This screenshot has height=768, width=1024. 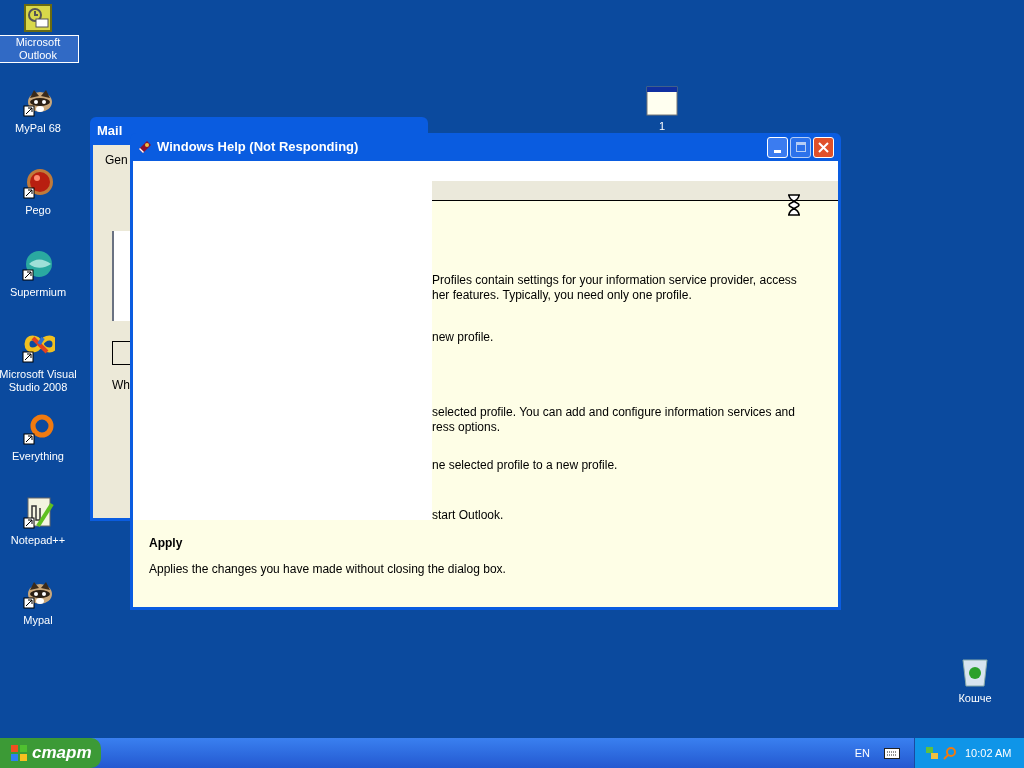 I want to click on hourglass-icon, so click(x=794, y=205).